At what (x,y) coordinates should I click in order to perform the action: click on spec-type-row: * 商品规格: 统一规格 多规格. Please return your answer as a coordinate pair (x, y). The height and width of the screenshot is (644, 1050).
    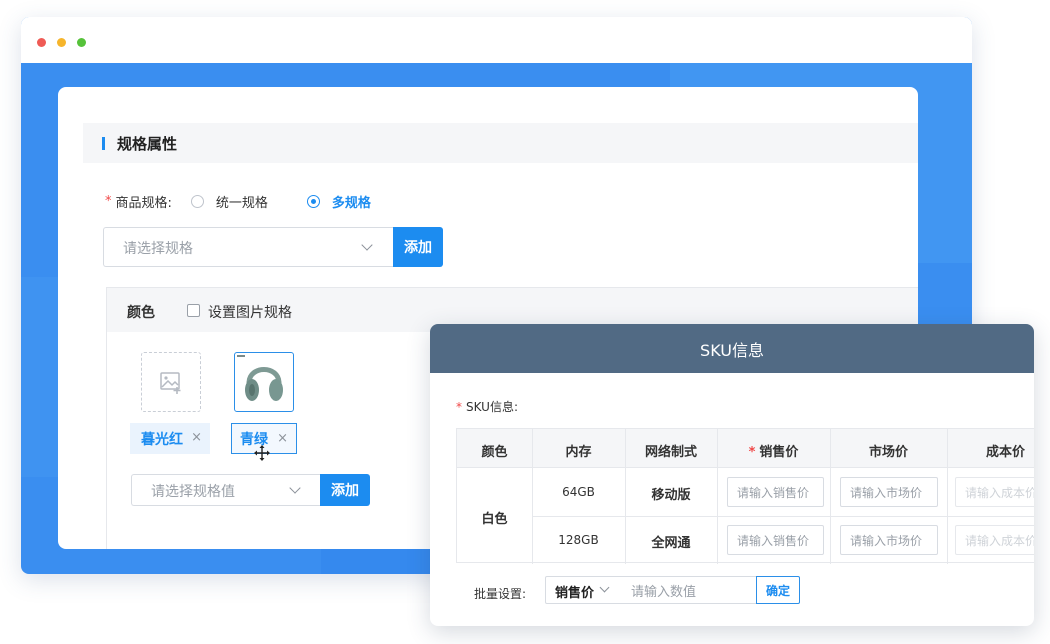
    Looking at the image, I should click on (238, 201).